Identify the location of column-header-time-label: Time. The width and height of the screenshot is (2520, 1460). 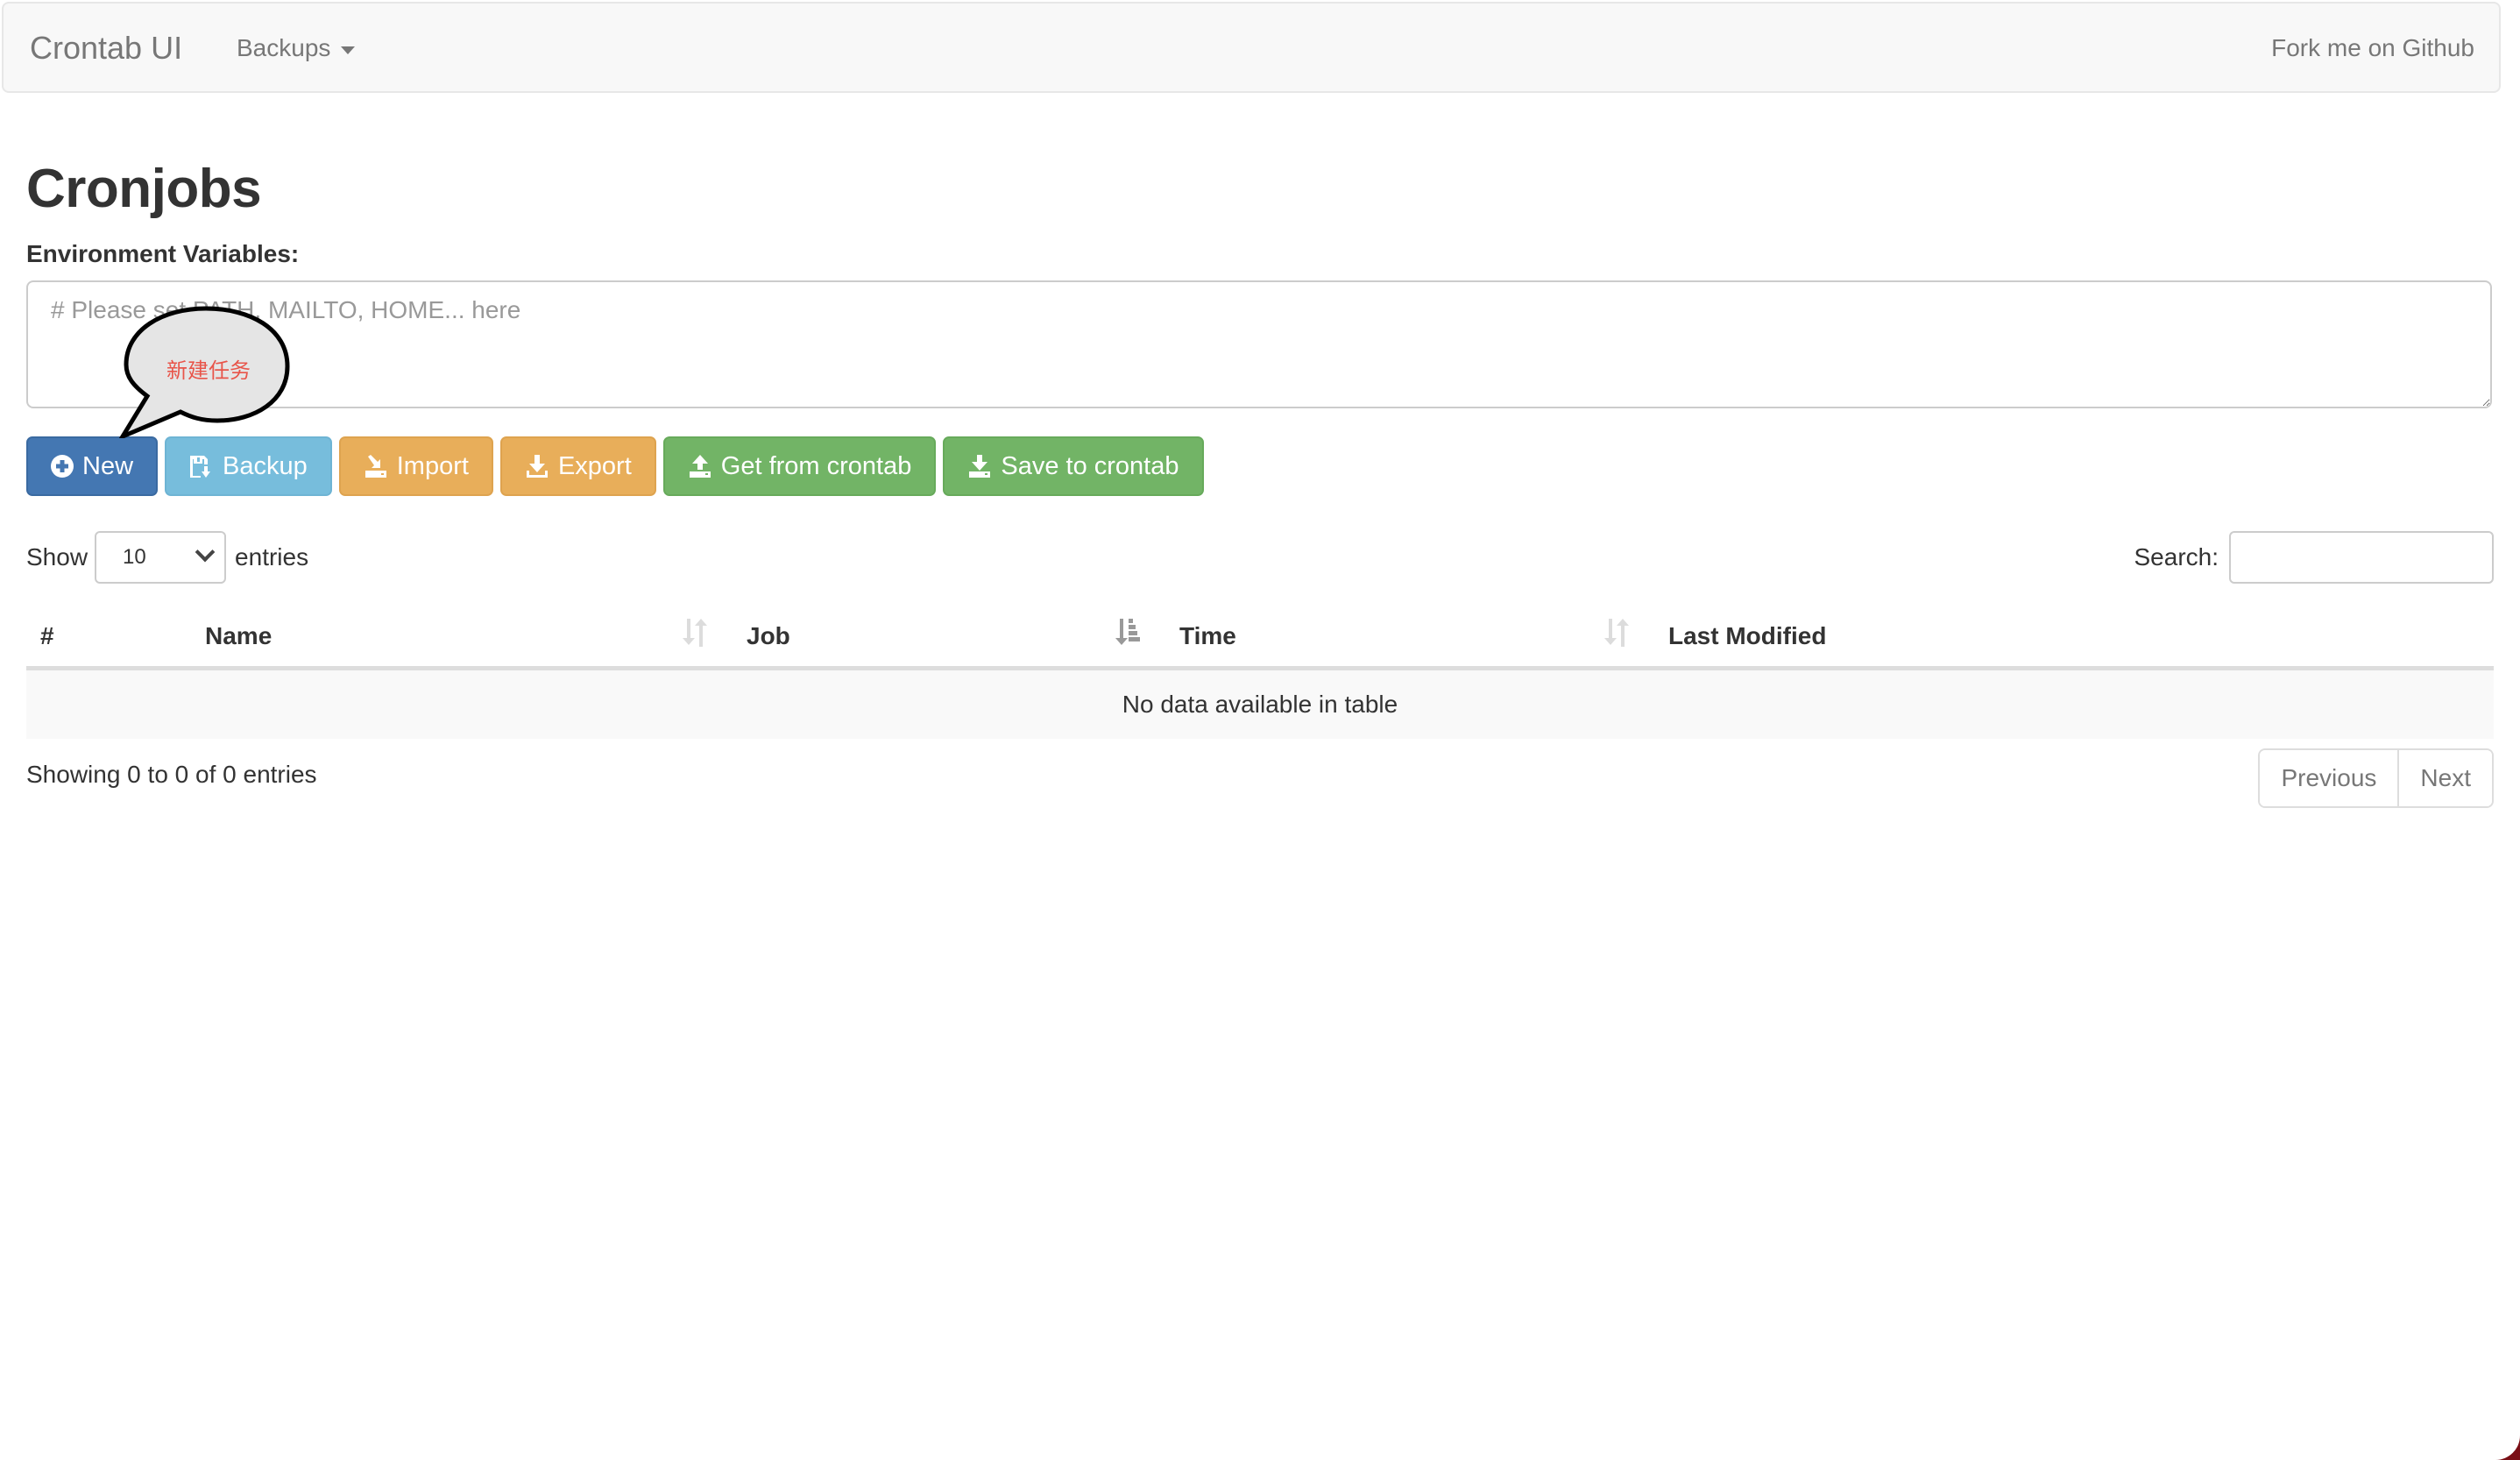
(1207, 635).